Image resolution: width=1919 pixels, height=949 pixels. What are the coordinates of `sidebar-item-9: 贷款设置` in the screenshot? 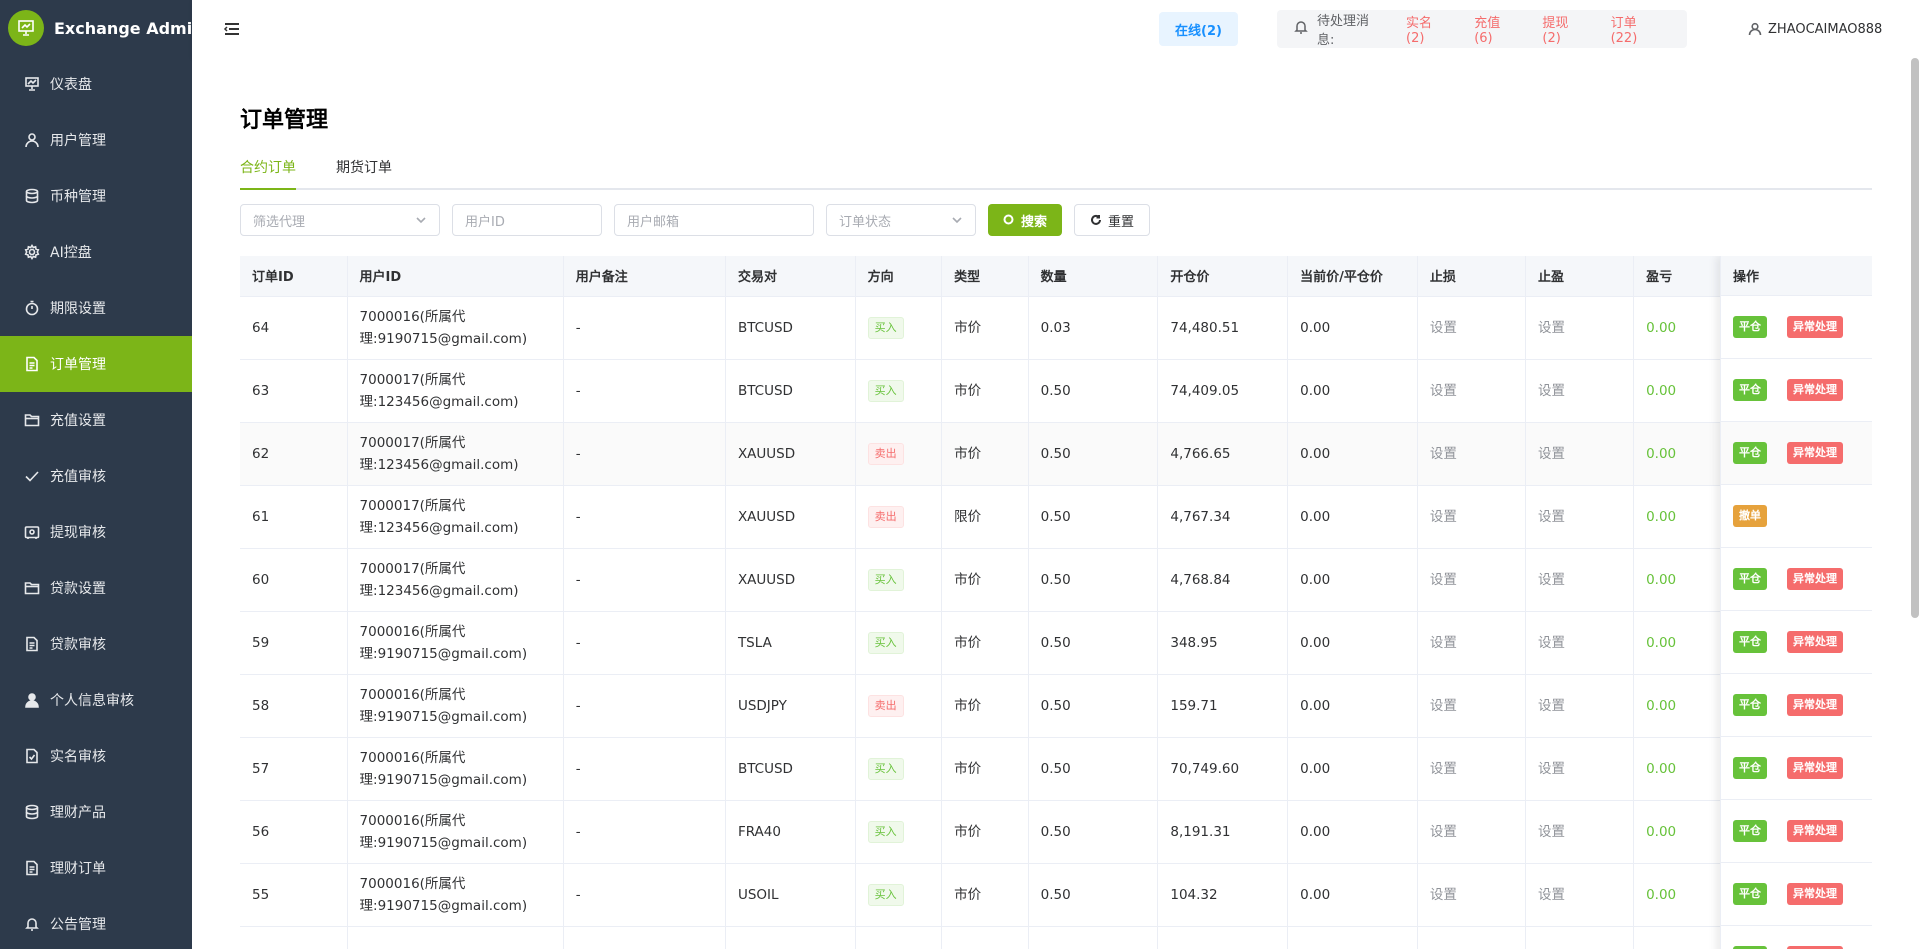 It's located at (96, 588).